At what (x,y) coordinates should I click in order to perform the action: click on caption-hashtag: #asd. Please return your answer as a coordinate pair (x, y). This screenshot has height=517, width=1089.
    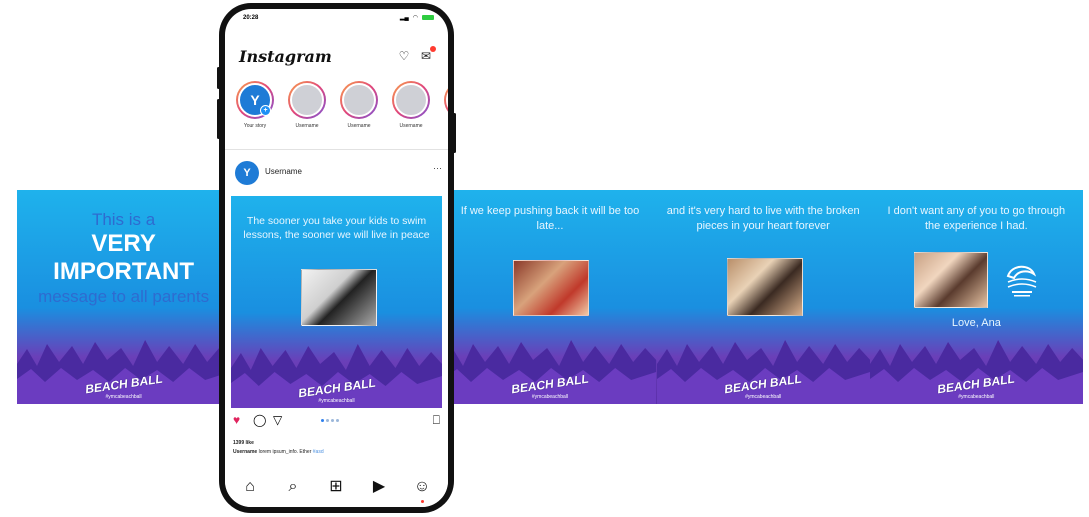
    Looking at the image, I should click on (318, 452).